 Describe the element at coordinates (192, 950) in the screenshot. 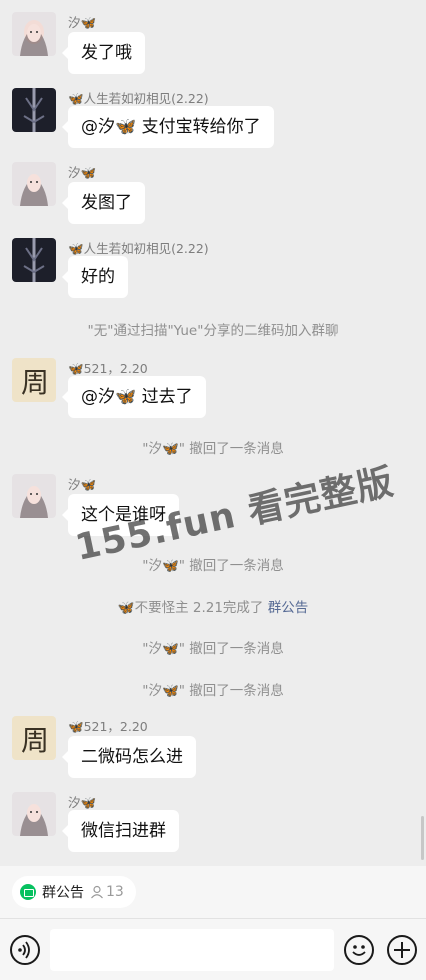

I see `message-input` at that location.